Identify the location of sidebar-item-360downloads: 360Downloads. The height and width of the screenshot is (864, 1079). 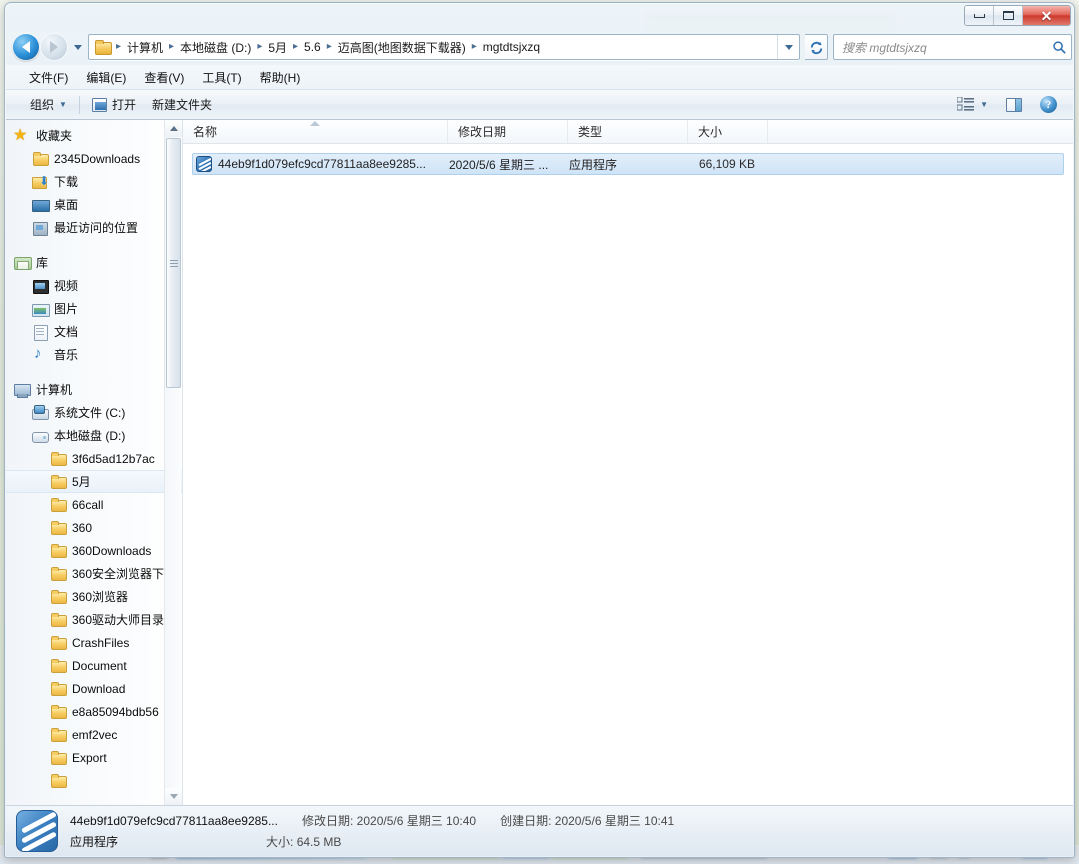
(85, 550).